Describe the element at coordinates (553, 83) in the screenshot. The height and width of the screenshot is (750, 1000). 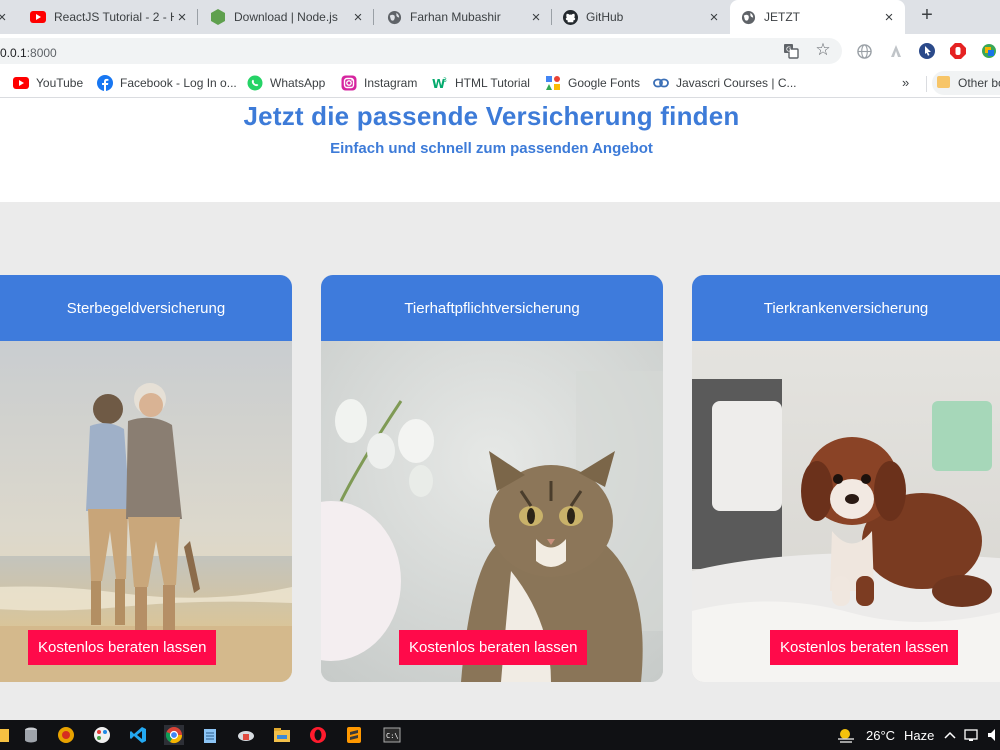
I see `google-fonts-icon` at that location.